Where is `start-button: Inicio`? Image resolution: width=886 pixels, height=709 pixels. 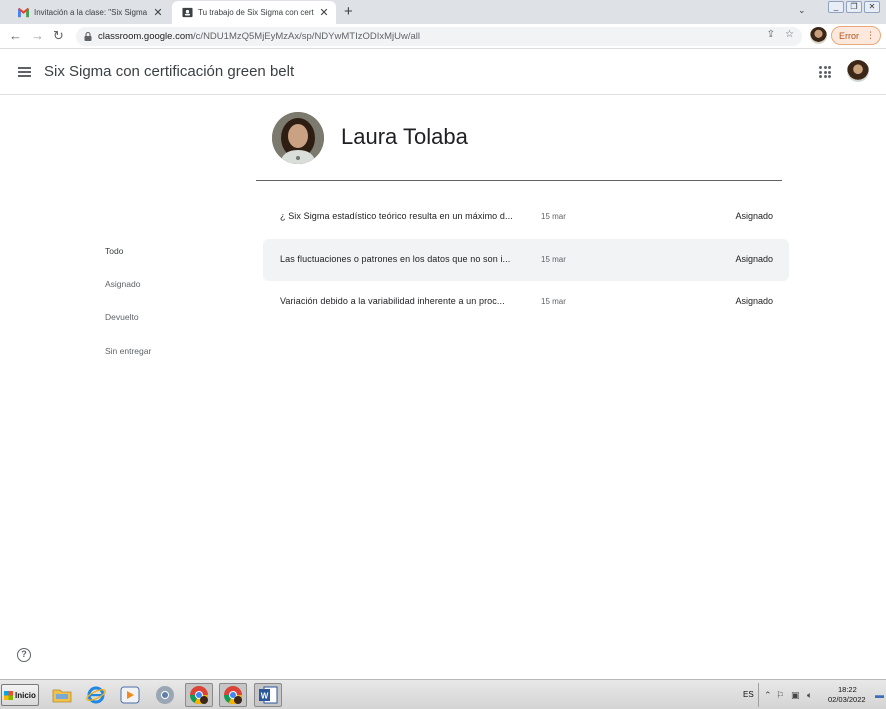
start-button: Inicio is located at coordinates (20, 695).